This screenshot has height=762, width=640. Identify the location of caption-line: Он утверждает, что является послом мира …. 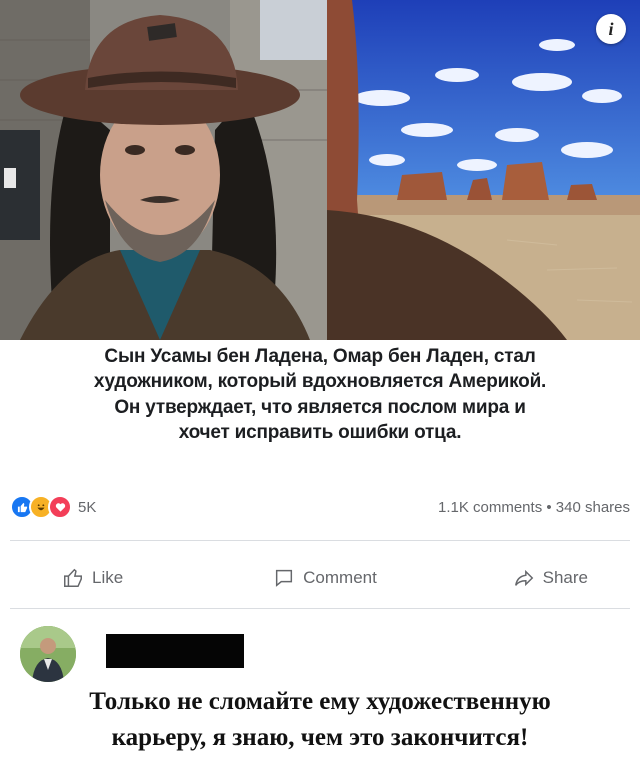
(320, 407).